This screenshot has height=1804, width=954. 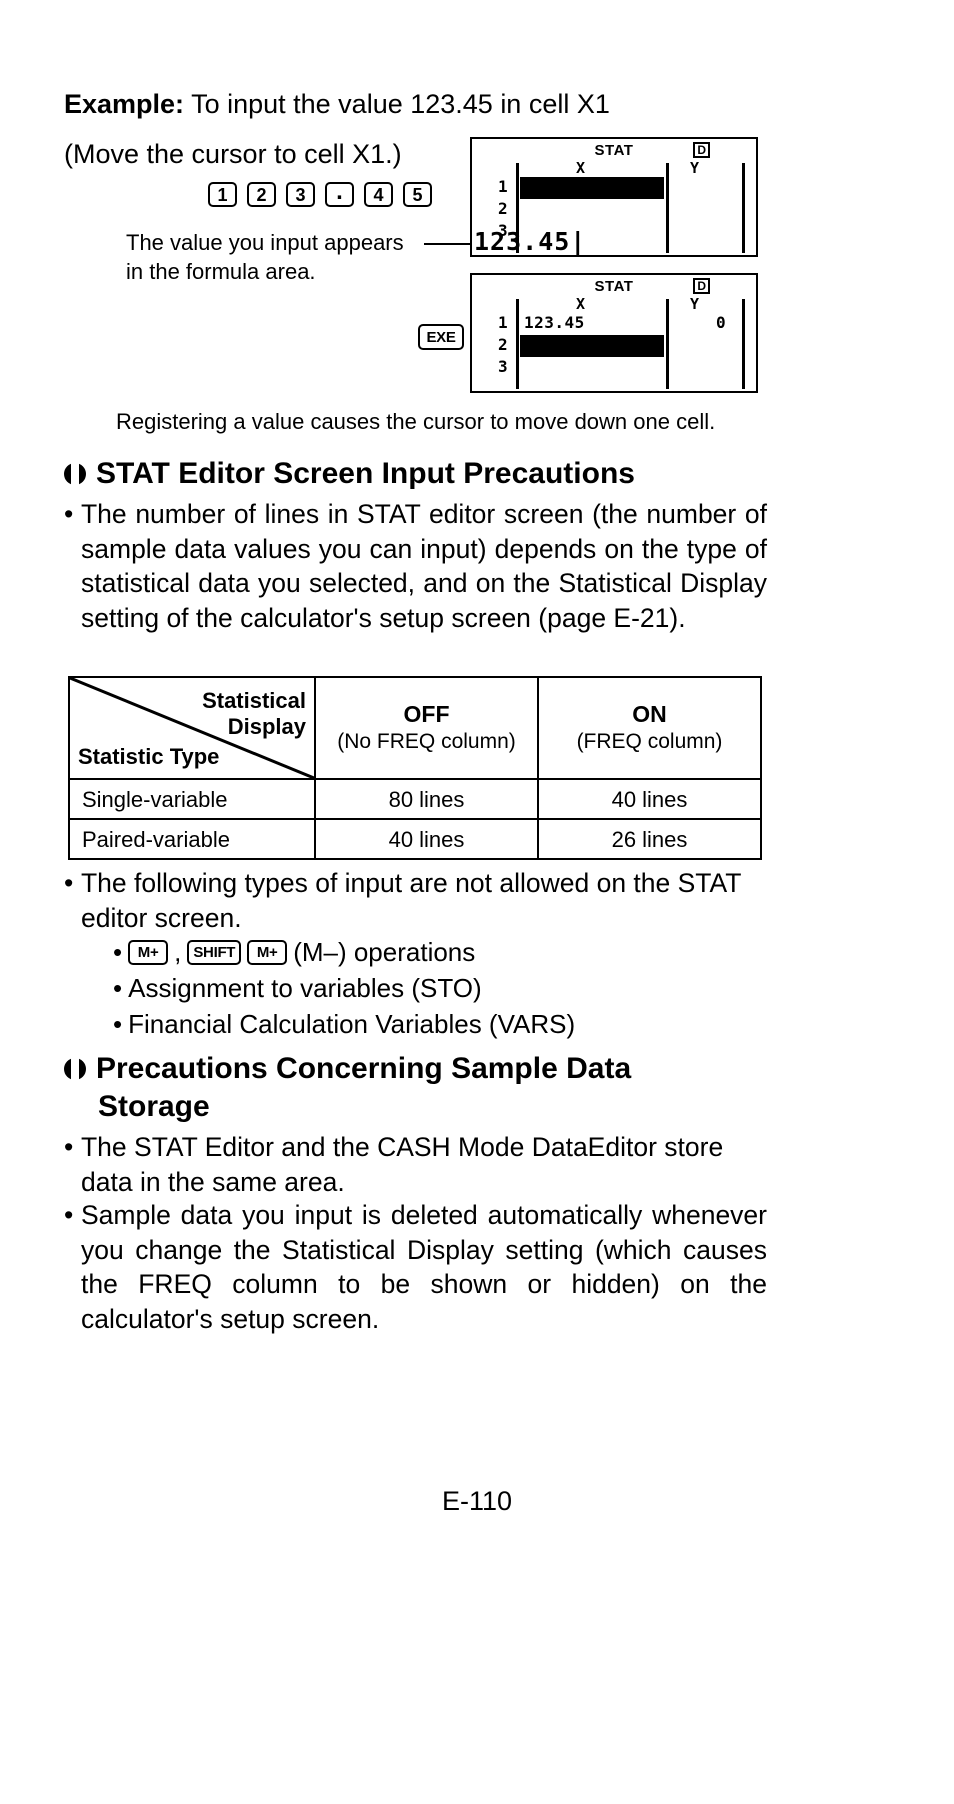 I want to click on cell-paired-off: 40 lines, so click(x=426, y=839).